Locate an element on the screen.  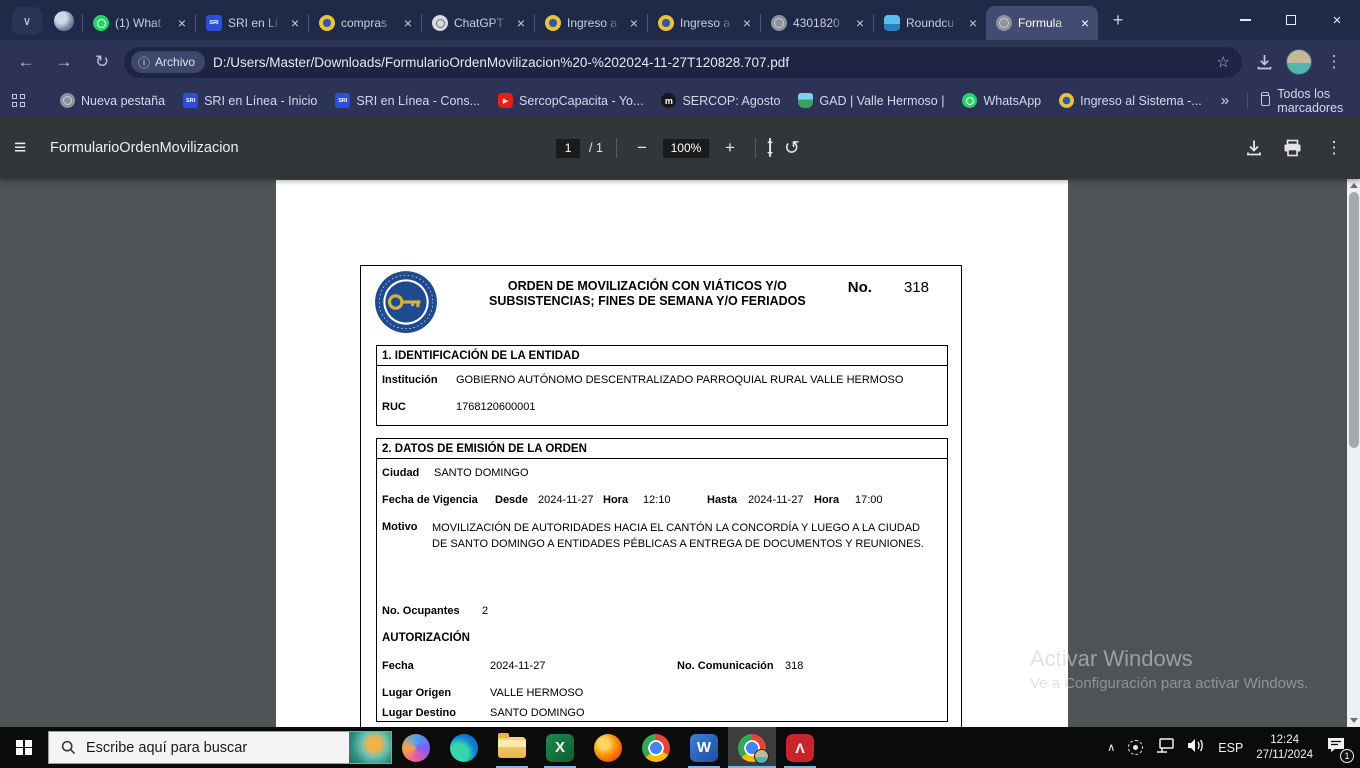
sri-icon: SRI is located at coordinates (214, 23).